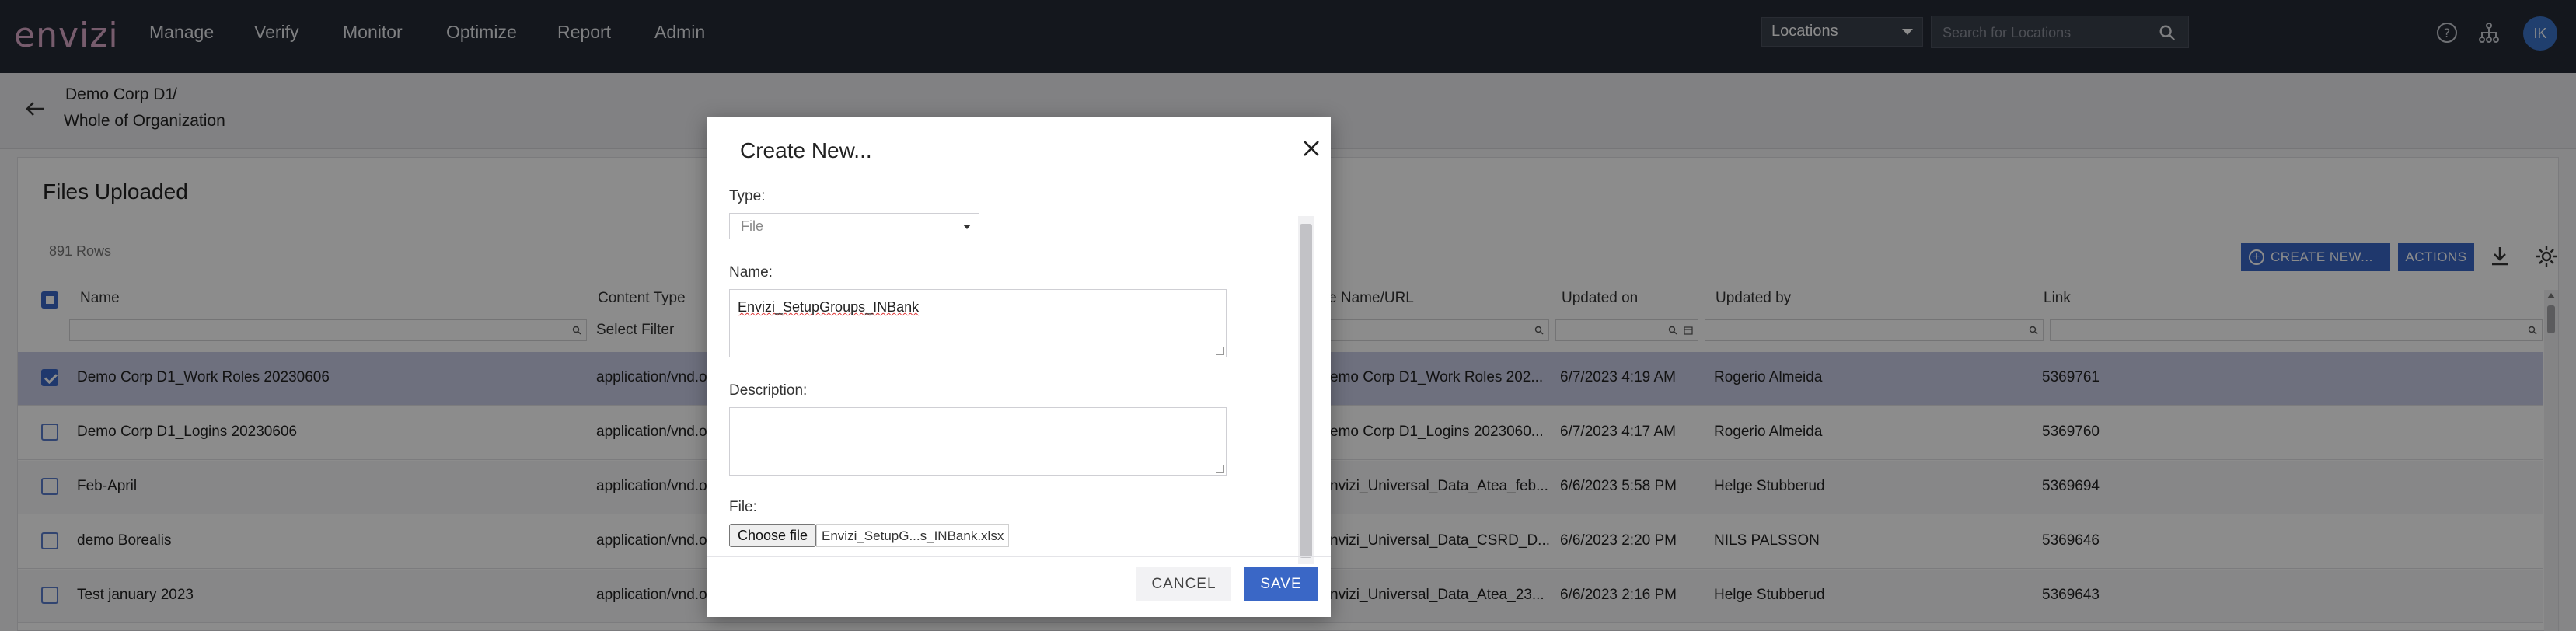 This screenshot has width=2576, height=631. What do you see at coordinates (1019, 557) in the screenshot?
I see `dialog-footer-divider` at bounding box center [1019, 557].